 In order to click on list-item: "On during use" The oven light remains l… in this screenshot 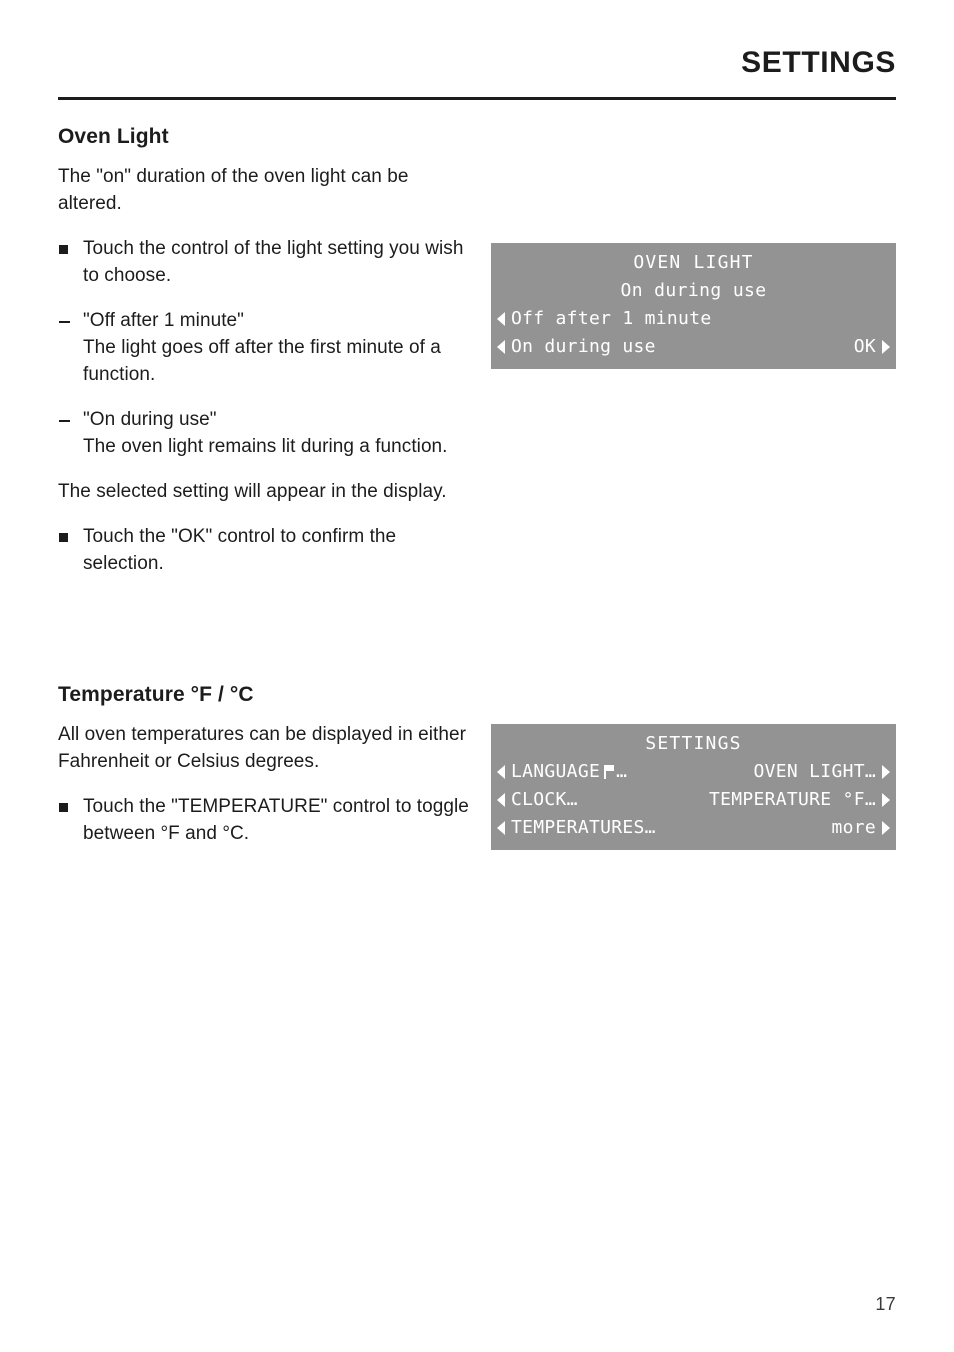, I will do `click(264, 434)`.